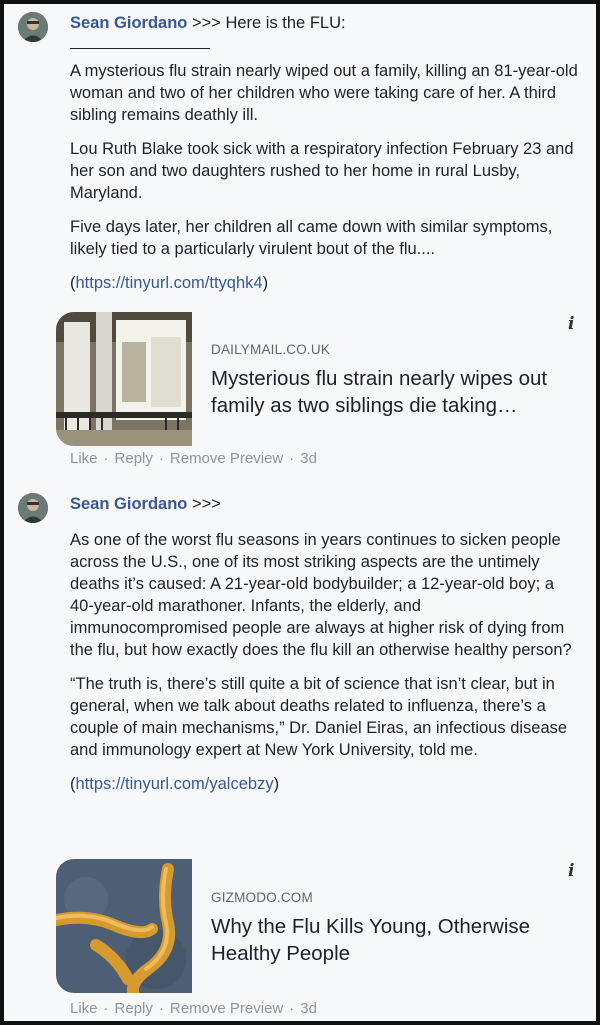  Describe the element at coordinates (271, 349) in the screenshot. I see `preview-domain: DAILYMAIL.CO.UK` at that location.